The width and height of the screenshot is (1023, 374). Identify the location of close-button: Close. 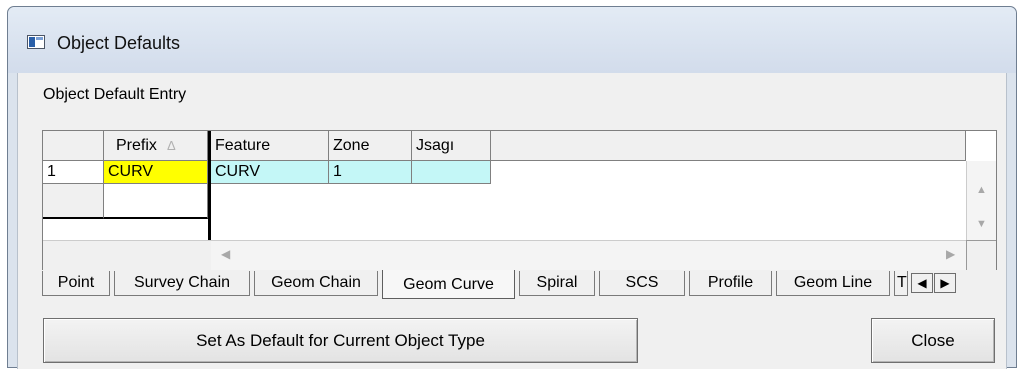
(933, 340).